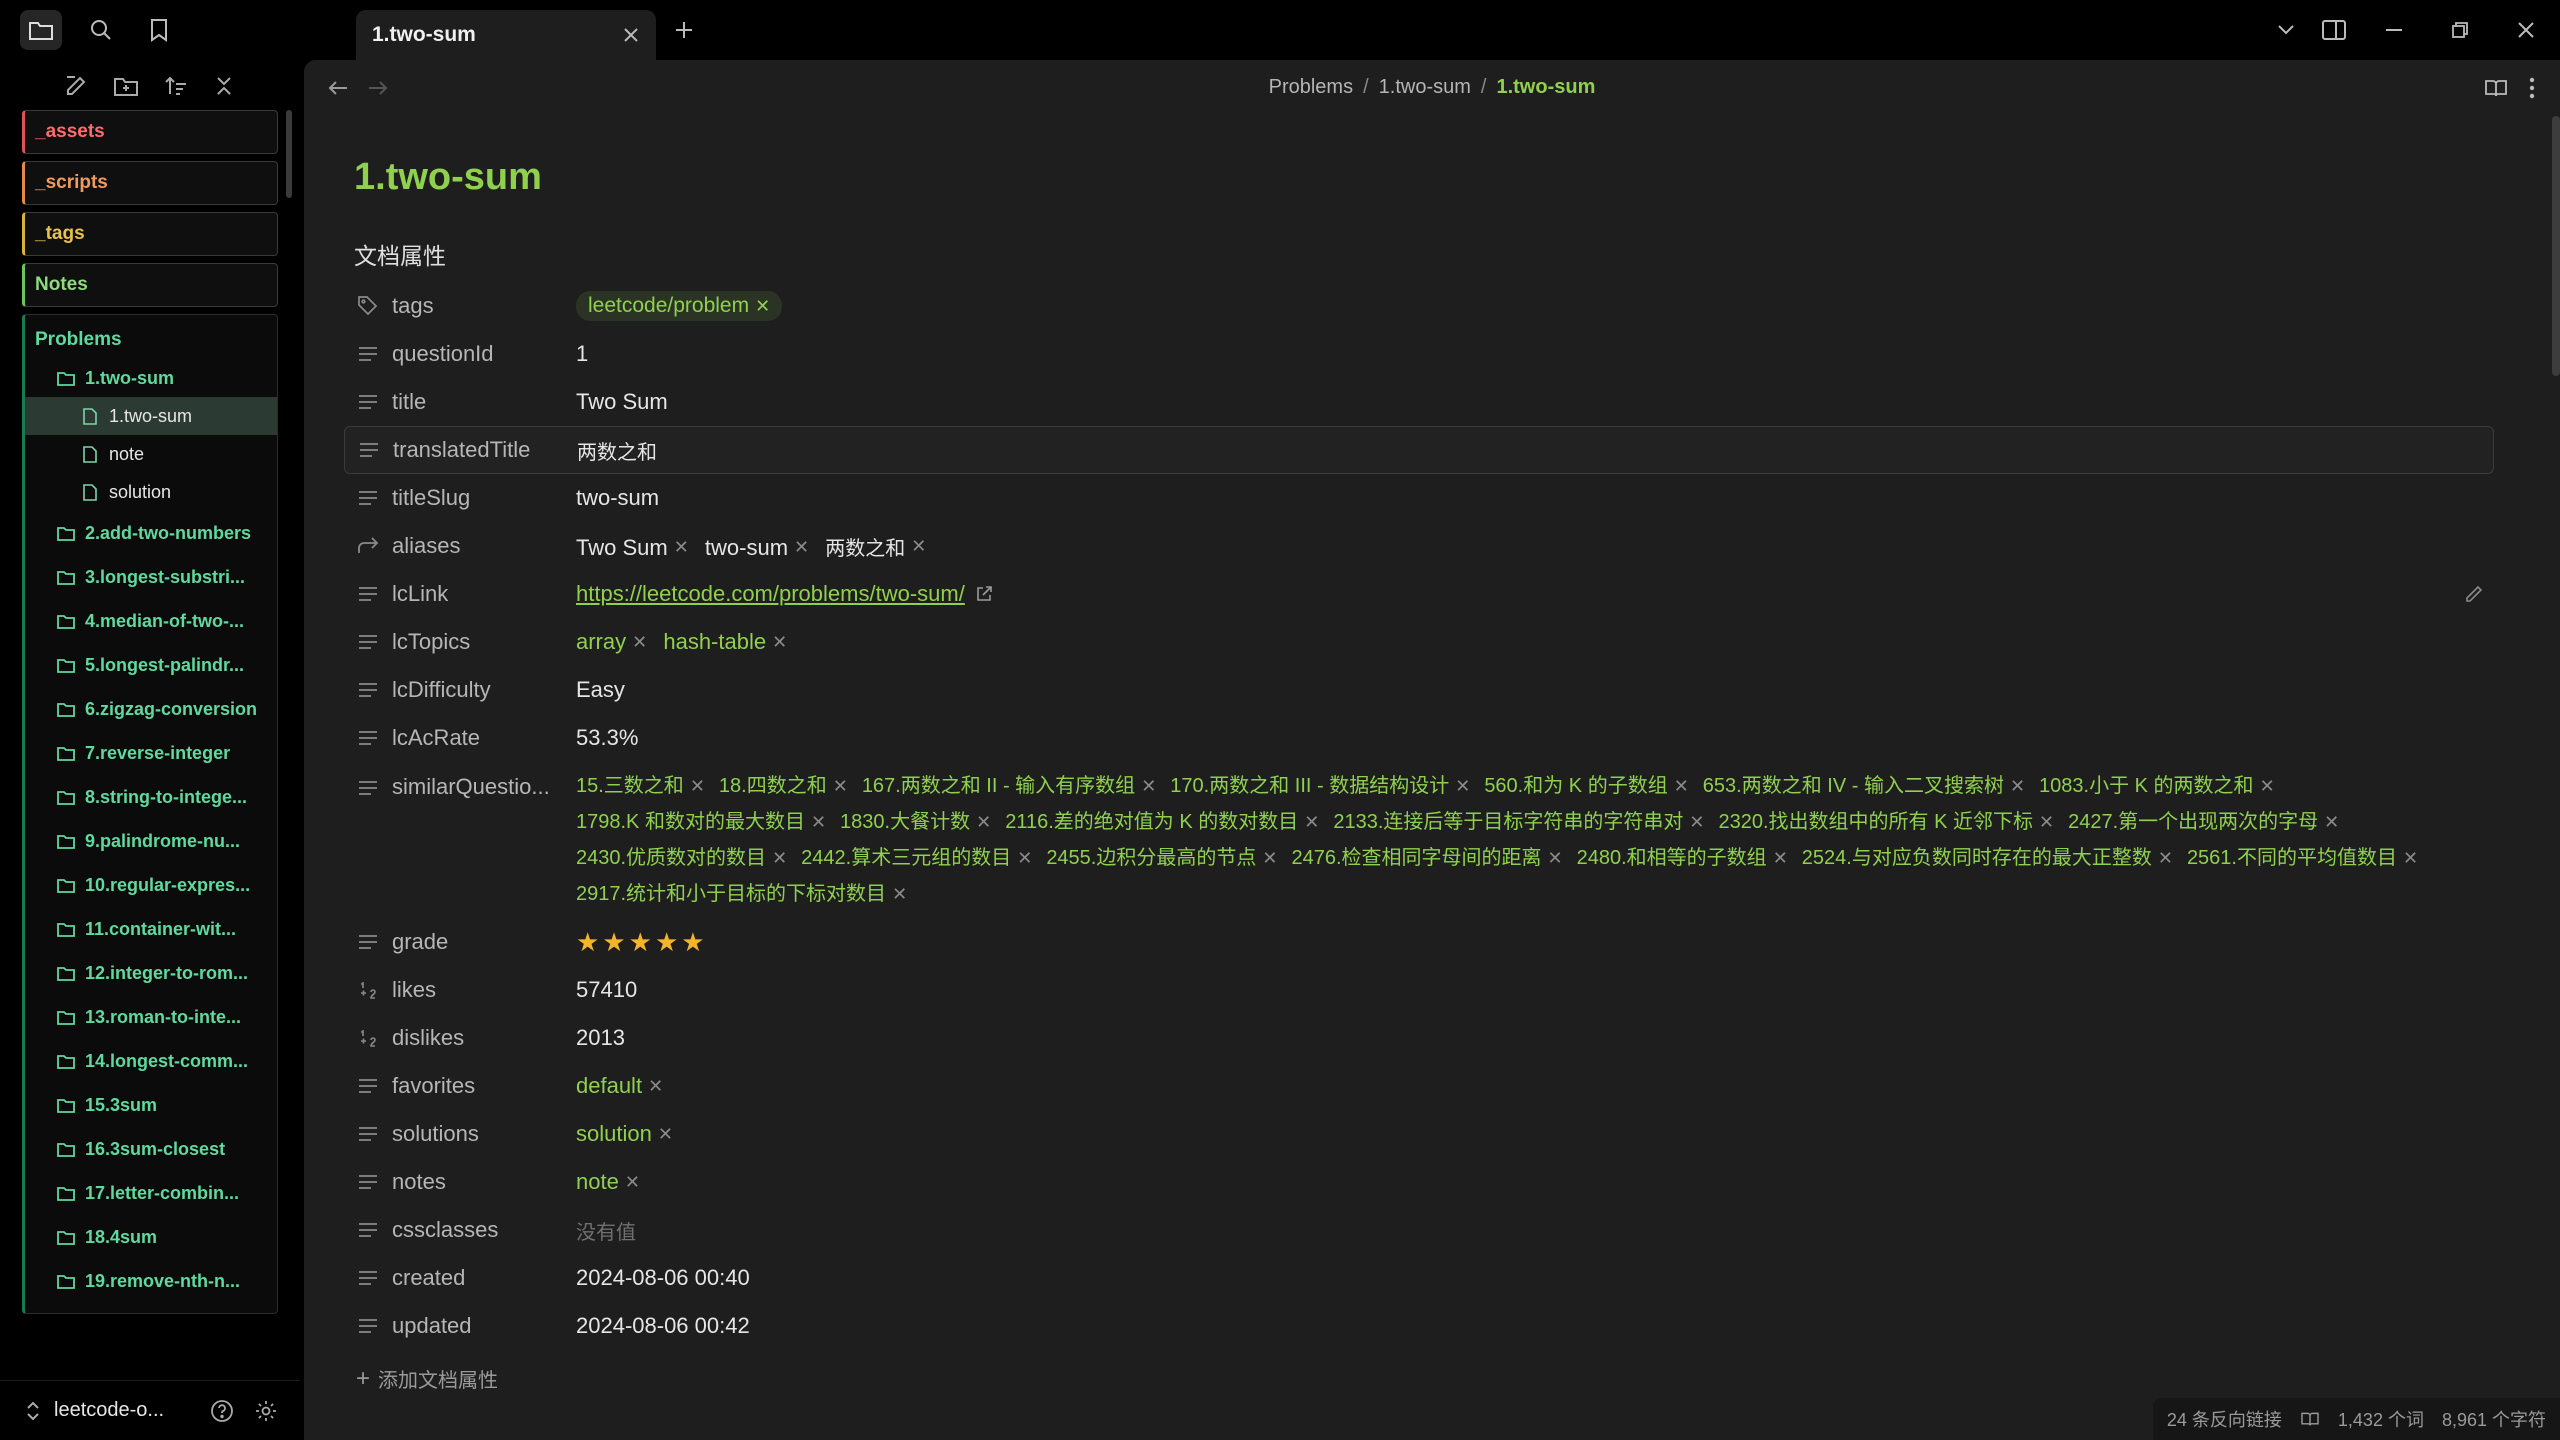 The width and height of the screenshot is (2560, 1440). I want to click on new-tab-icon, so click(684, 30).